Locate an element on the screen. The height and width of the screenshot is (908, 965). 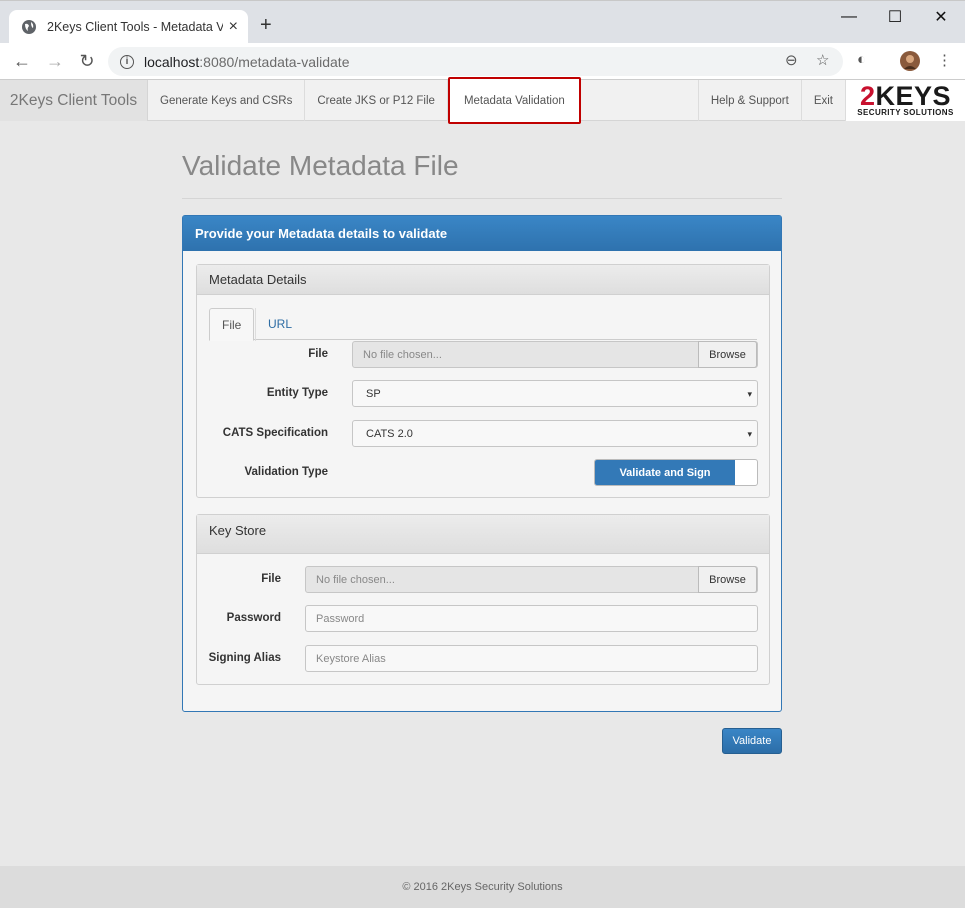
brand-link: 2Keys Client Tools is located at coordinates (74, 100).